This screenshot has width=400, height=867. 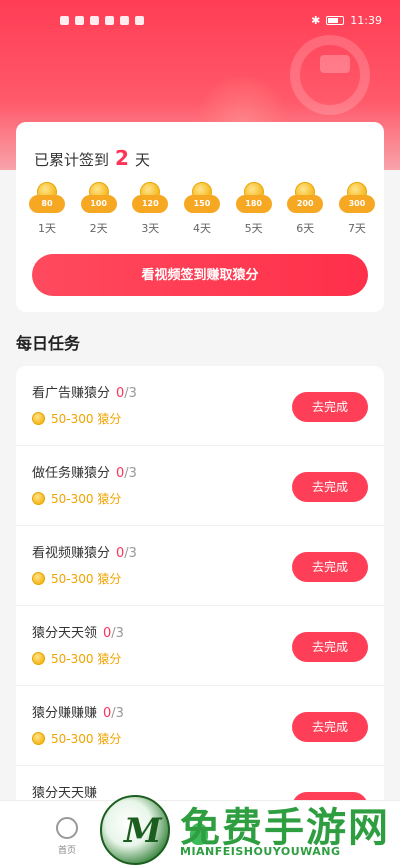 What do you see at coordinates (260, 851) in the screenshot?
I see `watermark-subtitle: MIANFEISHOUYOUWANG` at bounding box center [260, 851].